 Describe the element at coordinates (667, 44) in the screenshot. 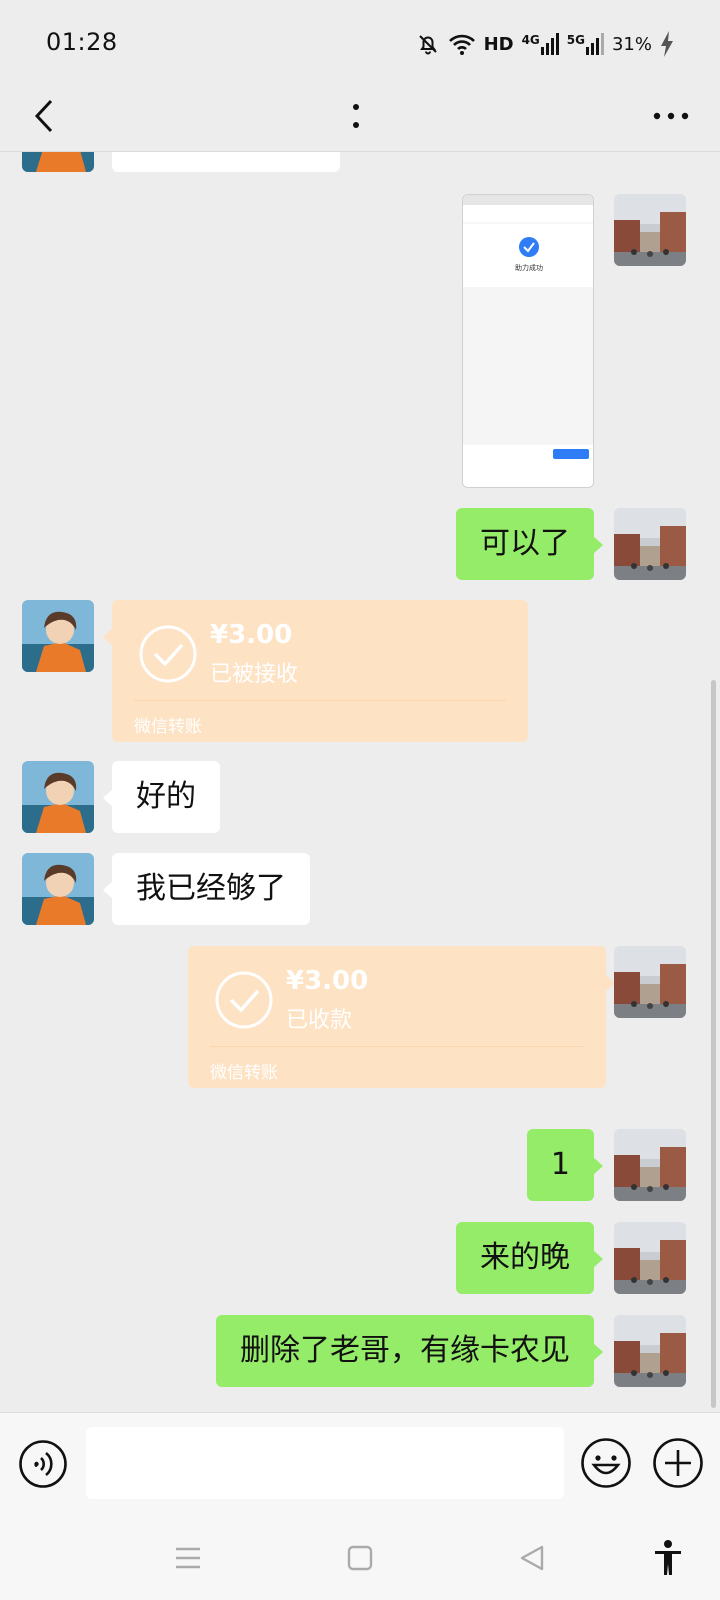

I see `battery-charging-icon` at that location.